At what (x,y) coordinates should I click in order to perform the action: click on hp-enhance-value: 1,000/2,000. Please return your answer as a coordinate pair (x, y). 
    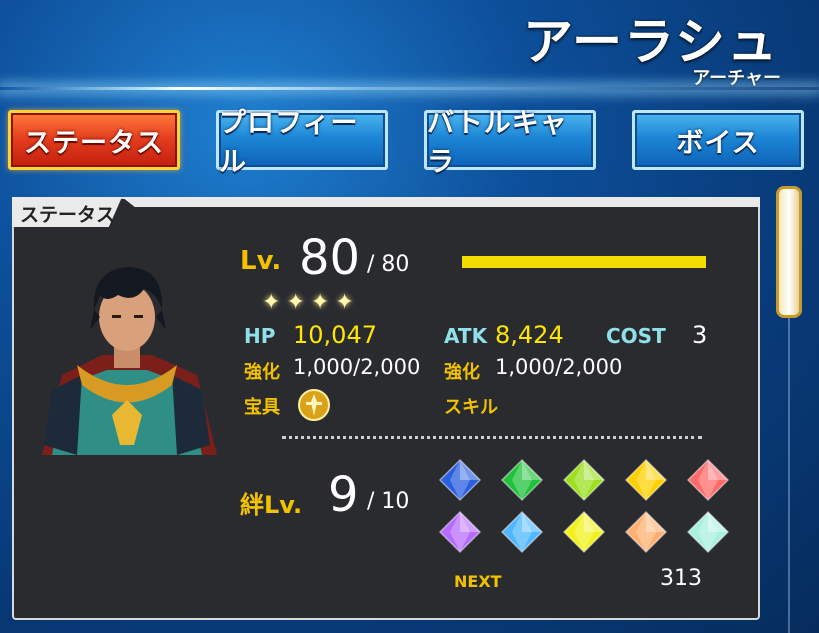
    Looking at the image, I should click on (357, 367).